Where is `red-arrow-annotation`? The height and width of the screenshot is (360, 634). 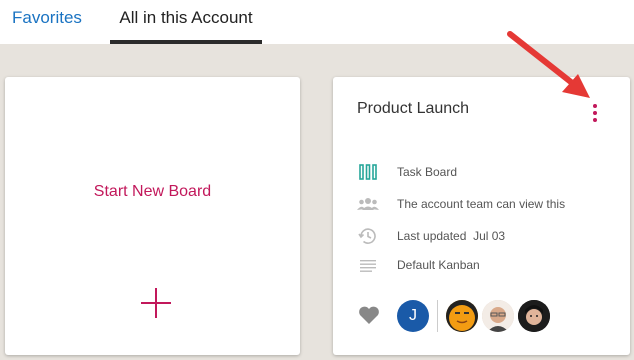
red-arrow-annotation is located at coordinates (548, 64).